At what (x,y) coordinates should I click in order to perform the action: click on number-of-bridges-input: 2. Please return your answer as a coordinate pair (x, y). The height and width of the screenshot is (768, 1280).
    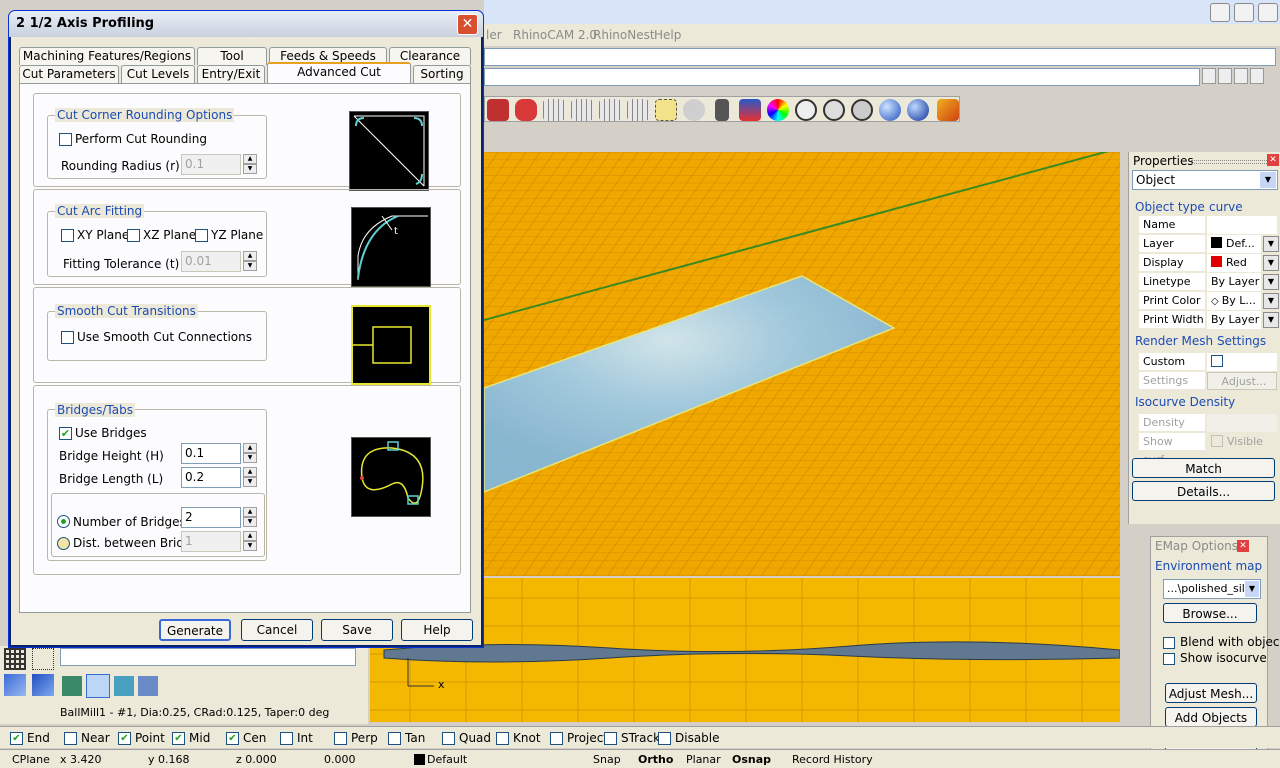
    Looking at the image, I should click on (211, 517).